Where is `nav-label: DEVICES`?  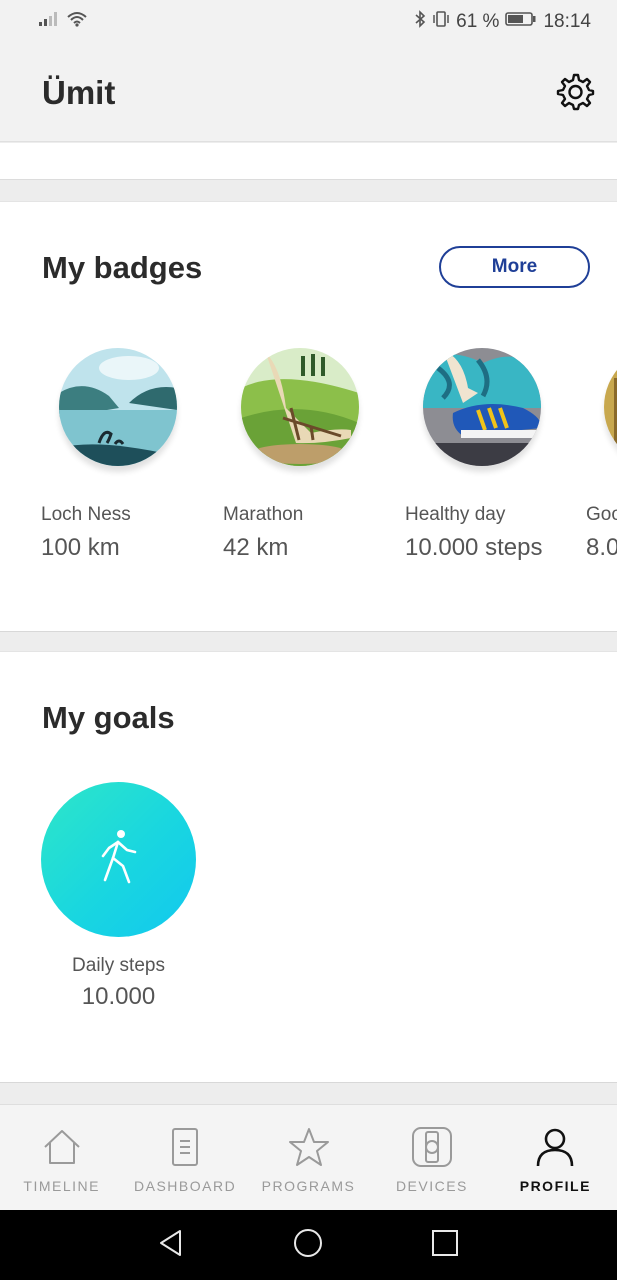 nav-label: DEVICES is located at coordinates (431, 1186).